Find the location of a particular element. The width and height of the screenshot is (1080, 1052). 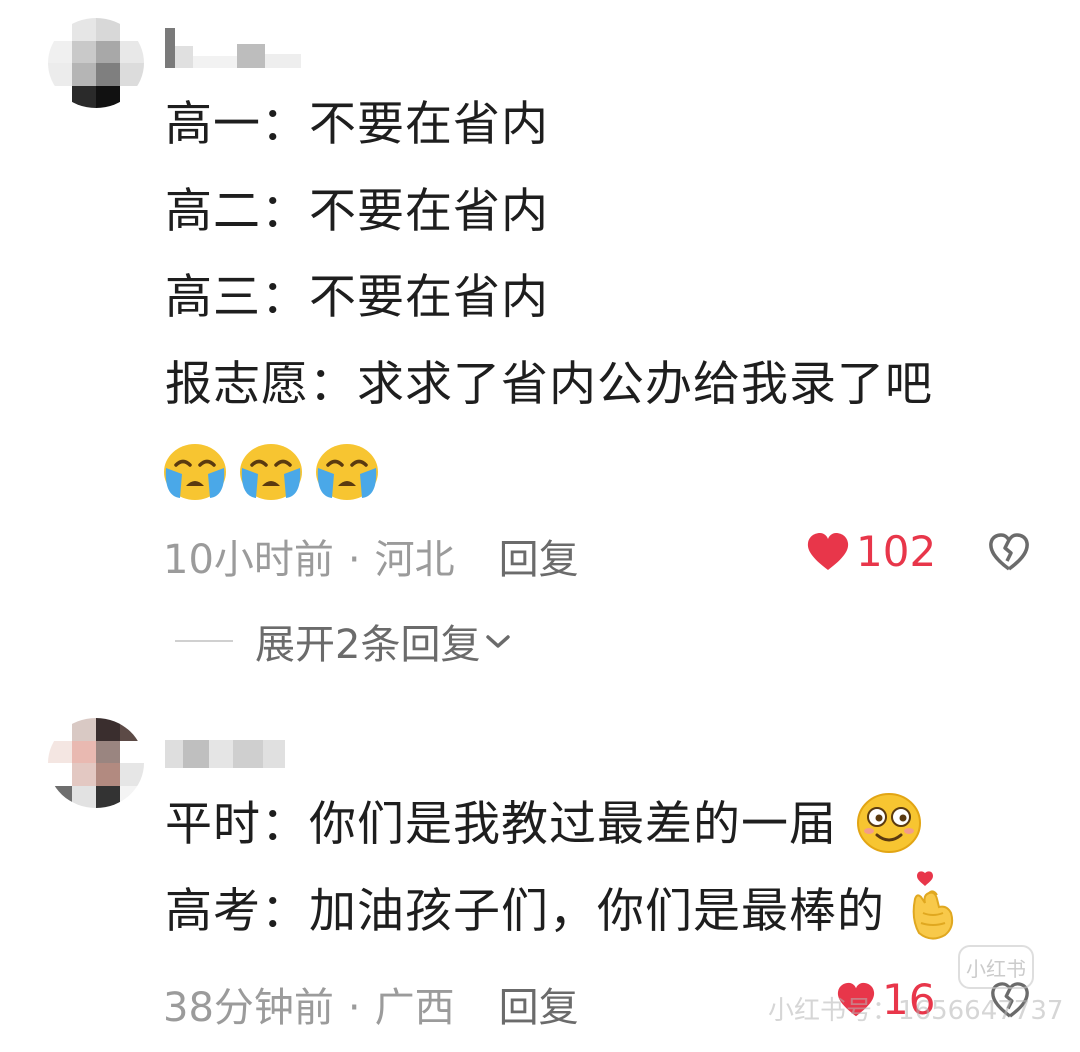

comment-text-line: 平时：你们是我教过最差的一届 is located at coordinates (544, 823).